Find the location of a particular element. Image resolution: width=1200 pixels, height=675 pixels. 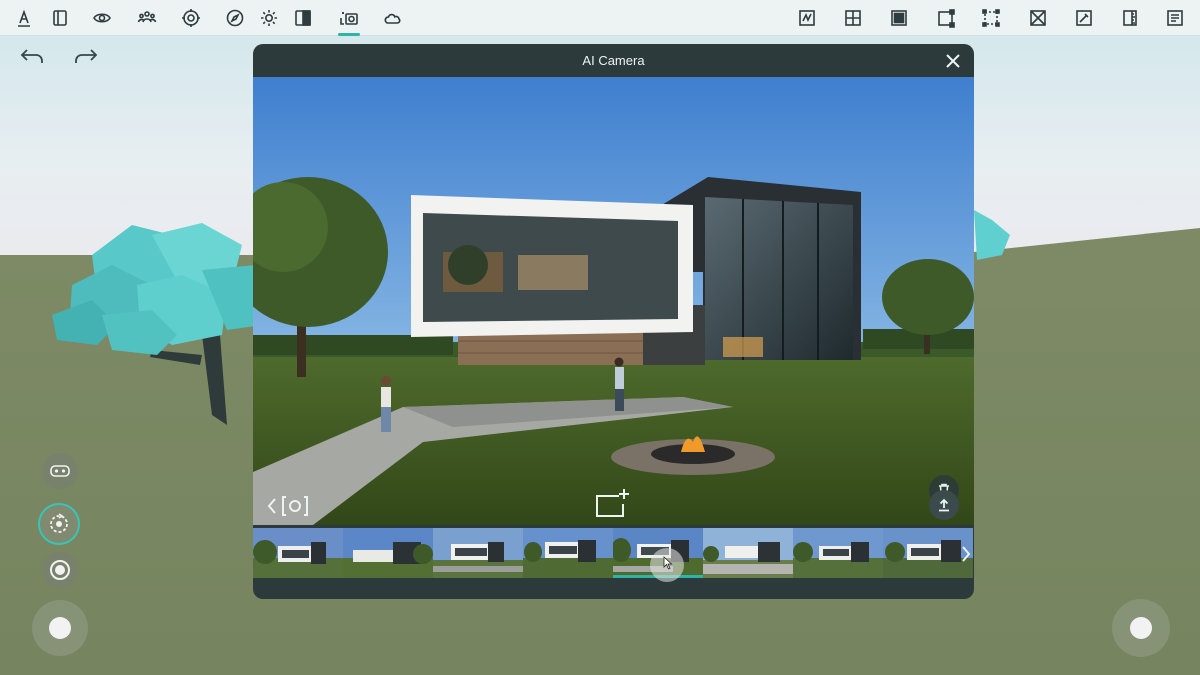

corner-resize-icon is located at coordinates (946, 18).